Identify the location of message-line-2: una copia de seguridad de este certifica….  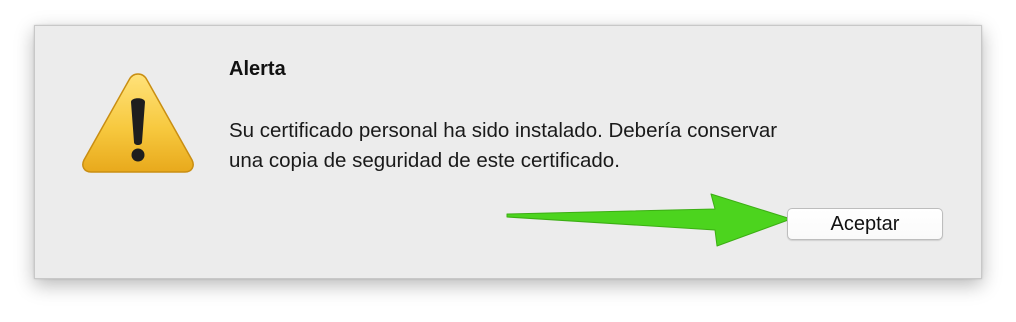
(424, 160).